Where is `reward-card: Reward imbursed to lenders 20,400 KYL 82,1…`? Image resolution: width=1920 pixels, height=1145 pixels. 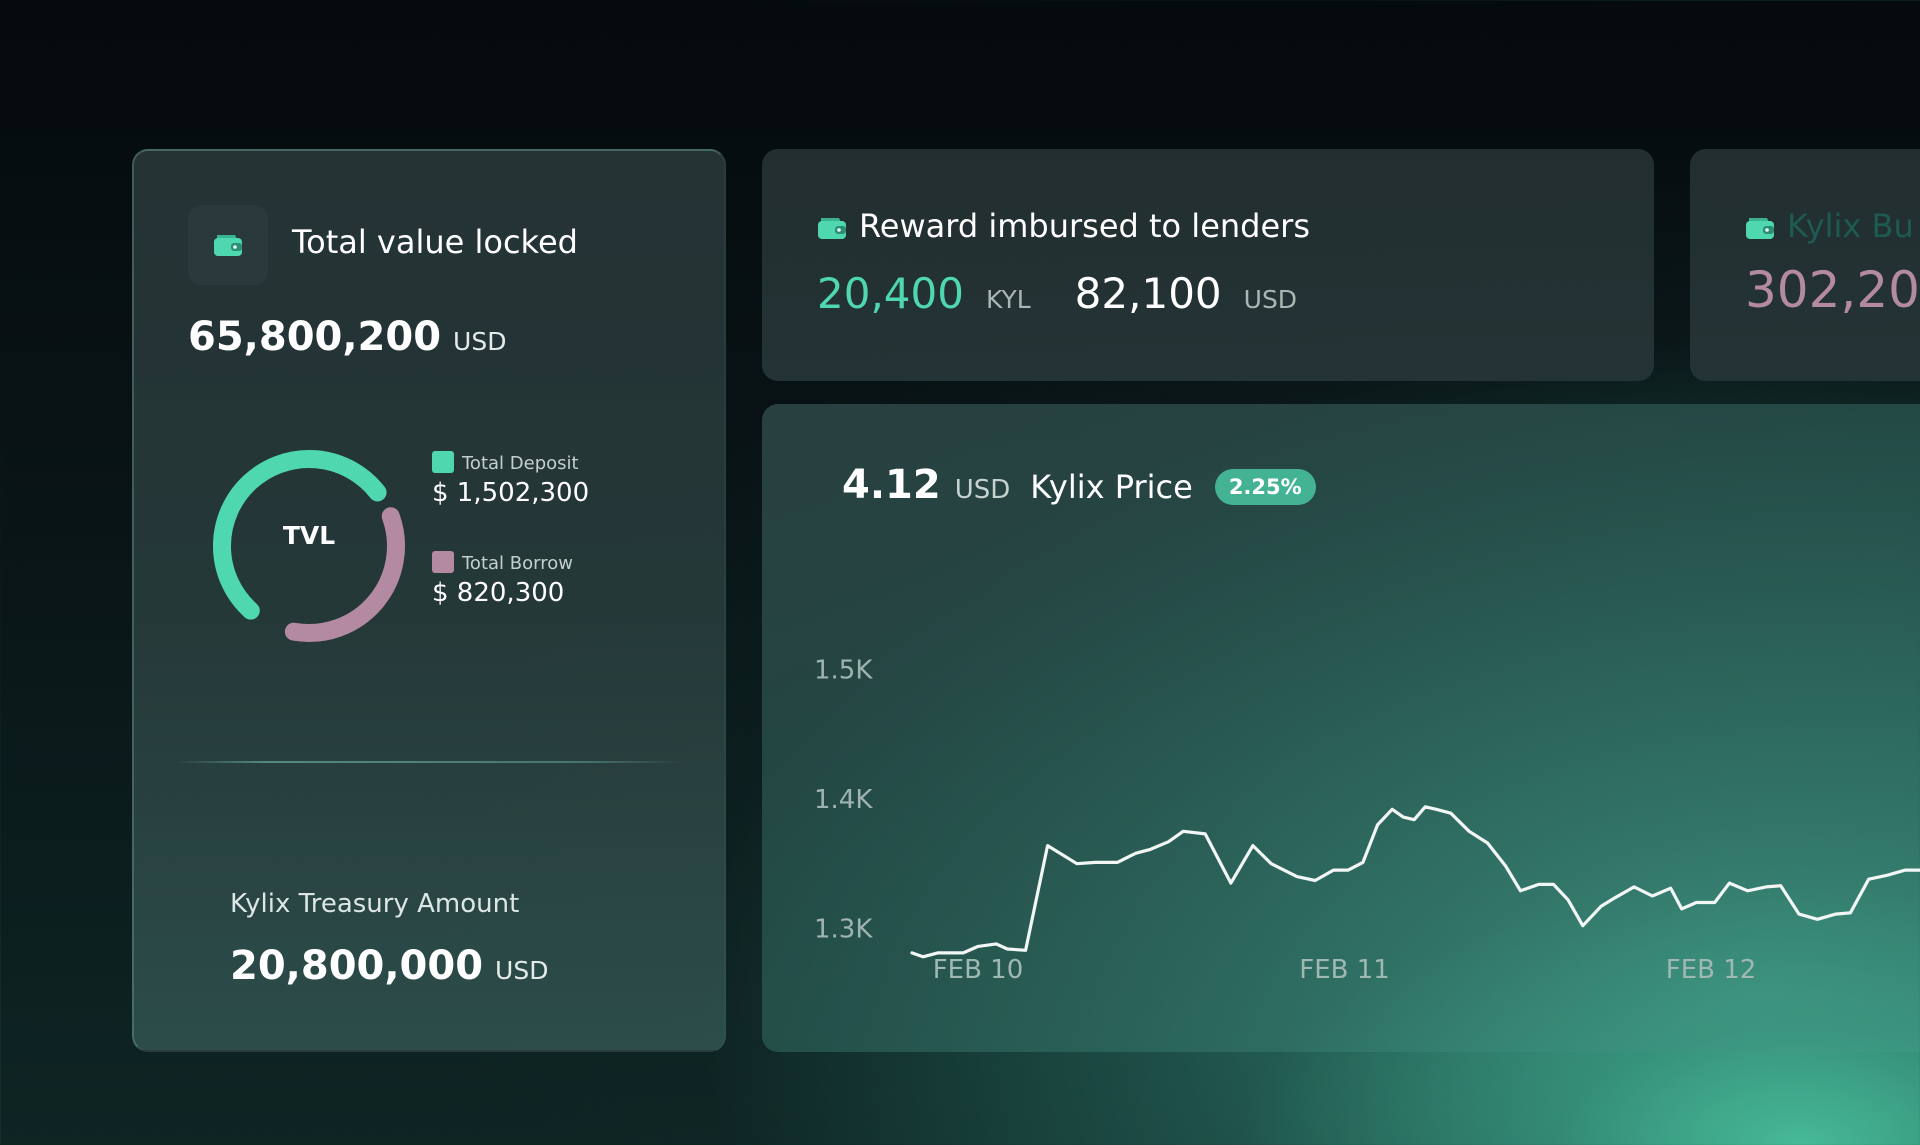 reward-card: Reward imbursed to lenders 20,400 KYL 82,1… is located at coordinates (1208, 265).